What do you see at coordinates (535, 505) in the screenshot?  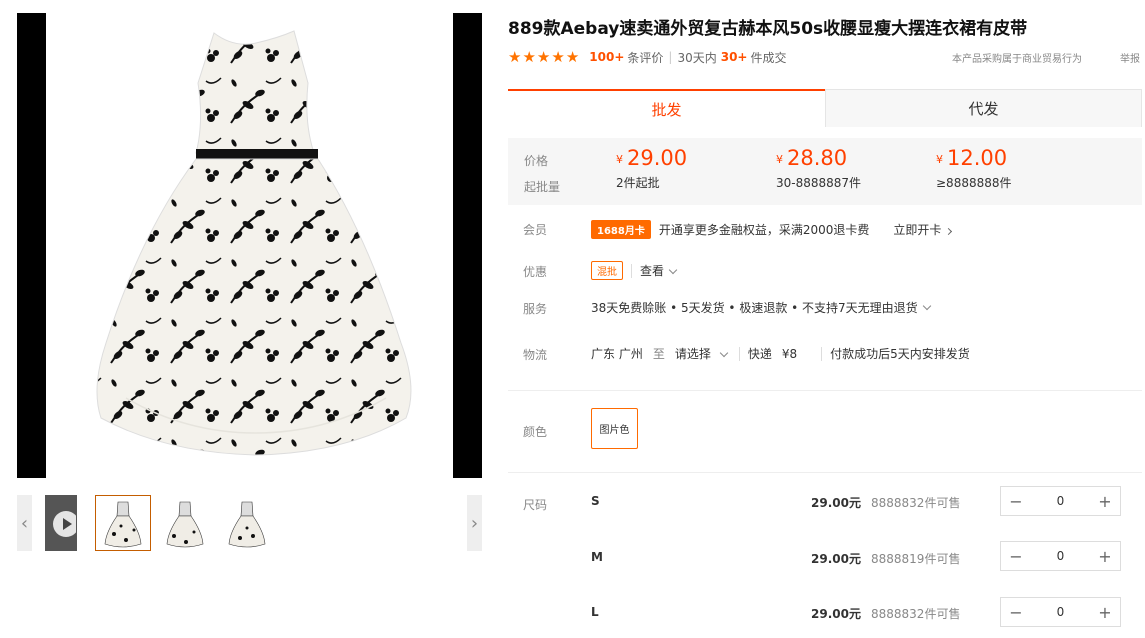 I see `size-label: 尺码` at bounding box center [535, 505].